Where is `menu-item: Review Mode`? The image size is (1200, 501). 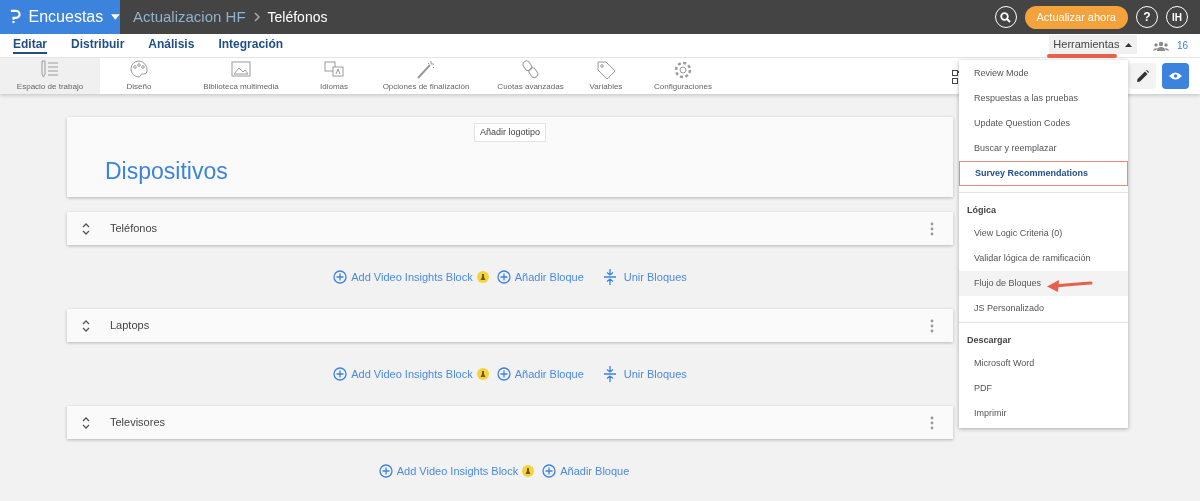 menu-item: Review Mode is located at coordinates (1043, 73).